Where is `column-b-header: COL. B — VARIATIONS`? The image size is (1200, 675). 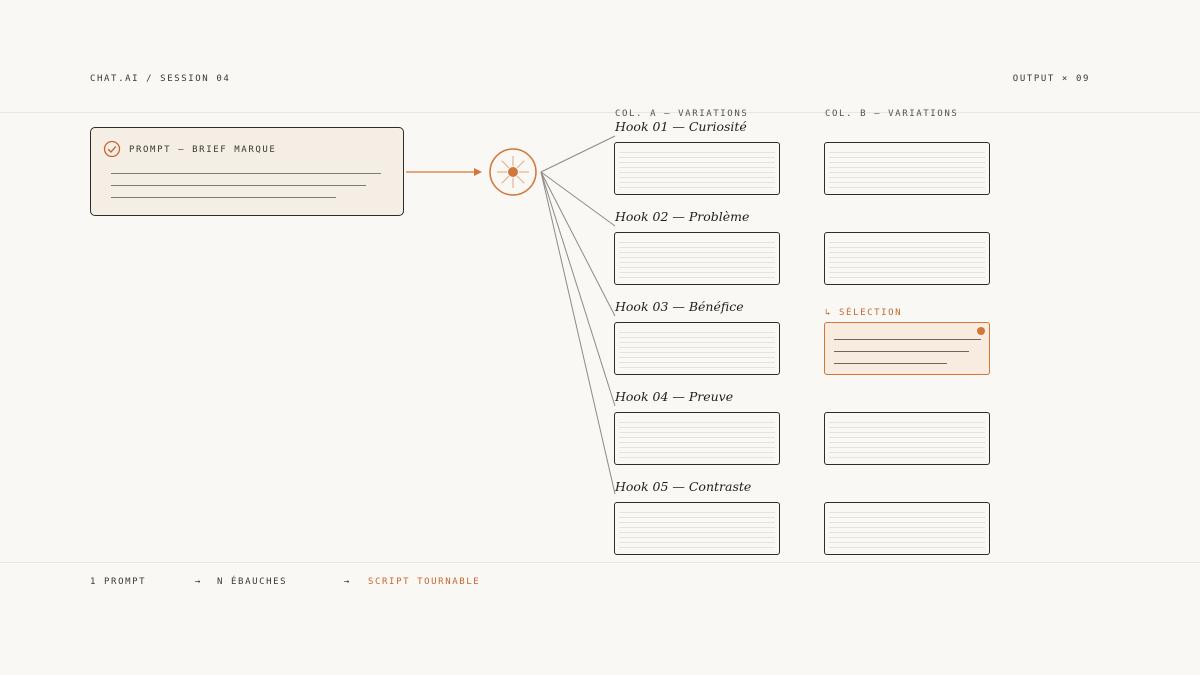
column-b-header: COL. B — VARIATIONS is located at coordinates (892, 114).